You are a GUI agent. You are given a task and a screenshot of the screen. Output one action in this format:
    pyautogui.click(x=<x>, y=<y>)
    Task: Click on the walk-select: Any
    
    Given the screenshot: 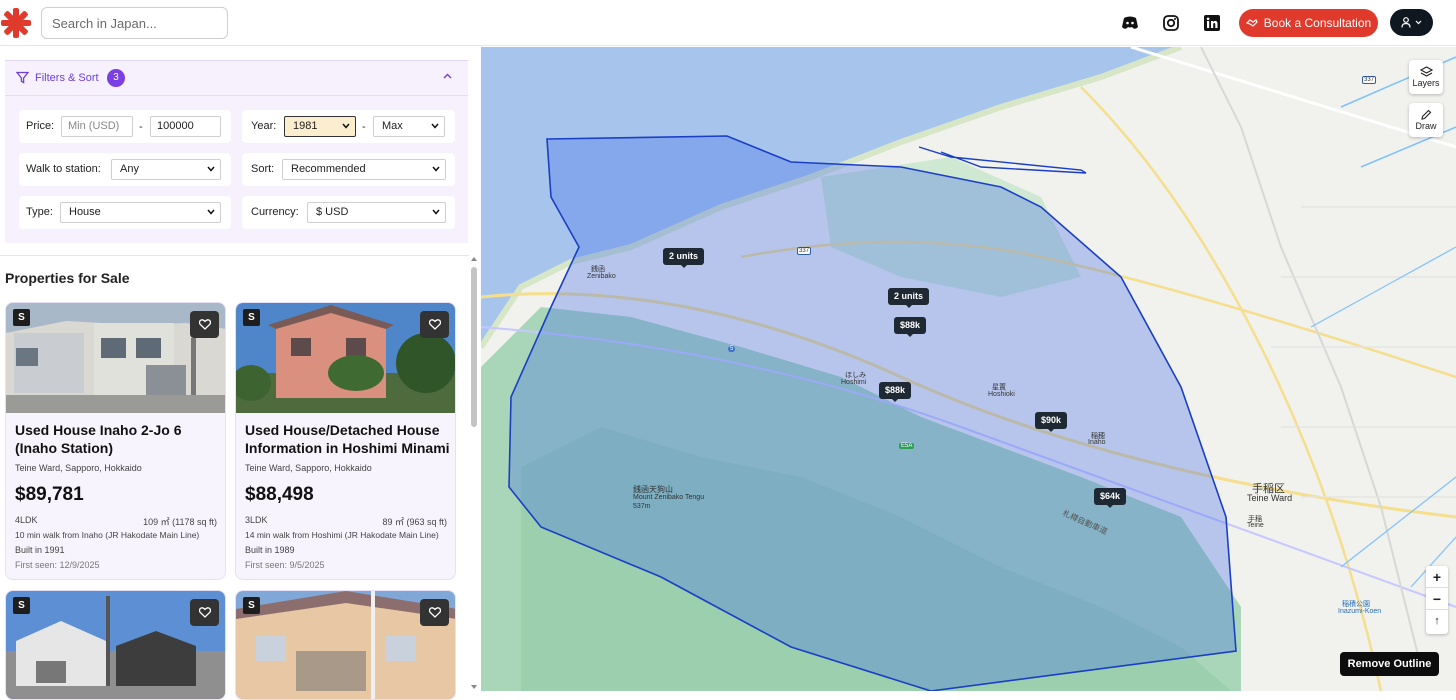 What is the action you would take?
    pyautogui.click(x=166, y=169)
    